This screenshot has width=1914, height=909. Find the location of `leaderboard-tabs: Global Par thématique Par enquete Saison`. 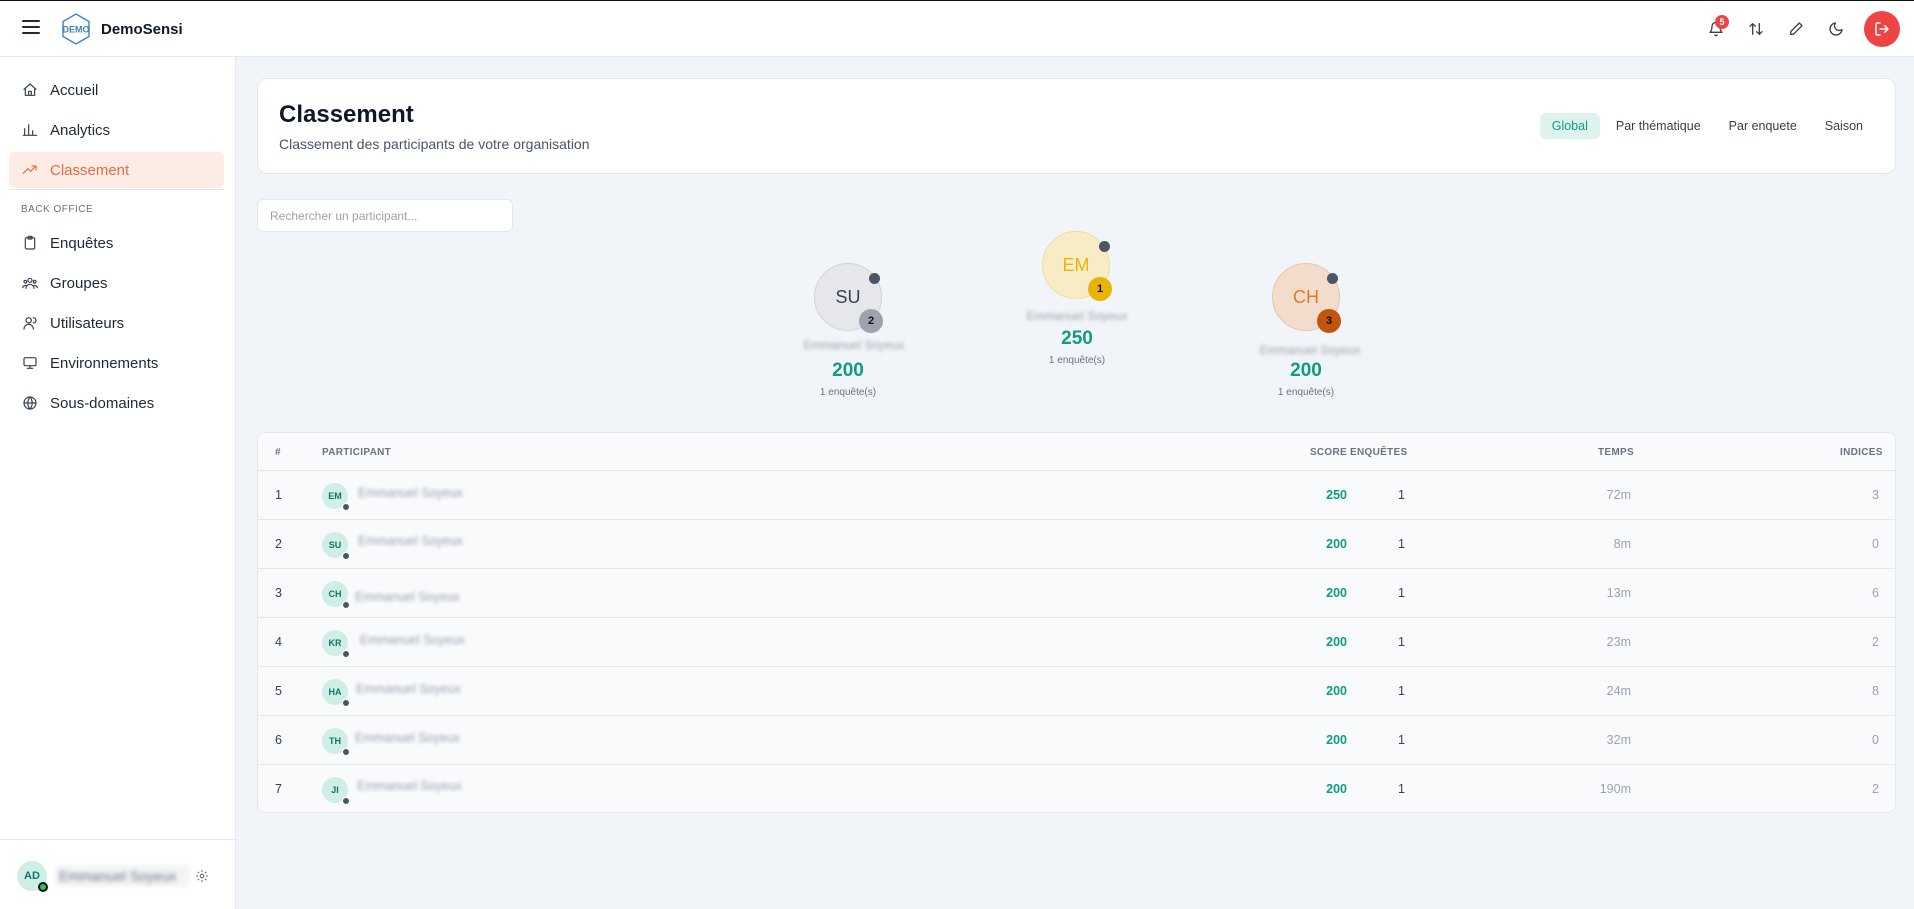

leaderboard-tabs: Global Par thématique Par enquete Saison is located at coordinates (1707, 126).